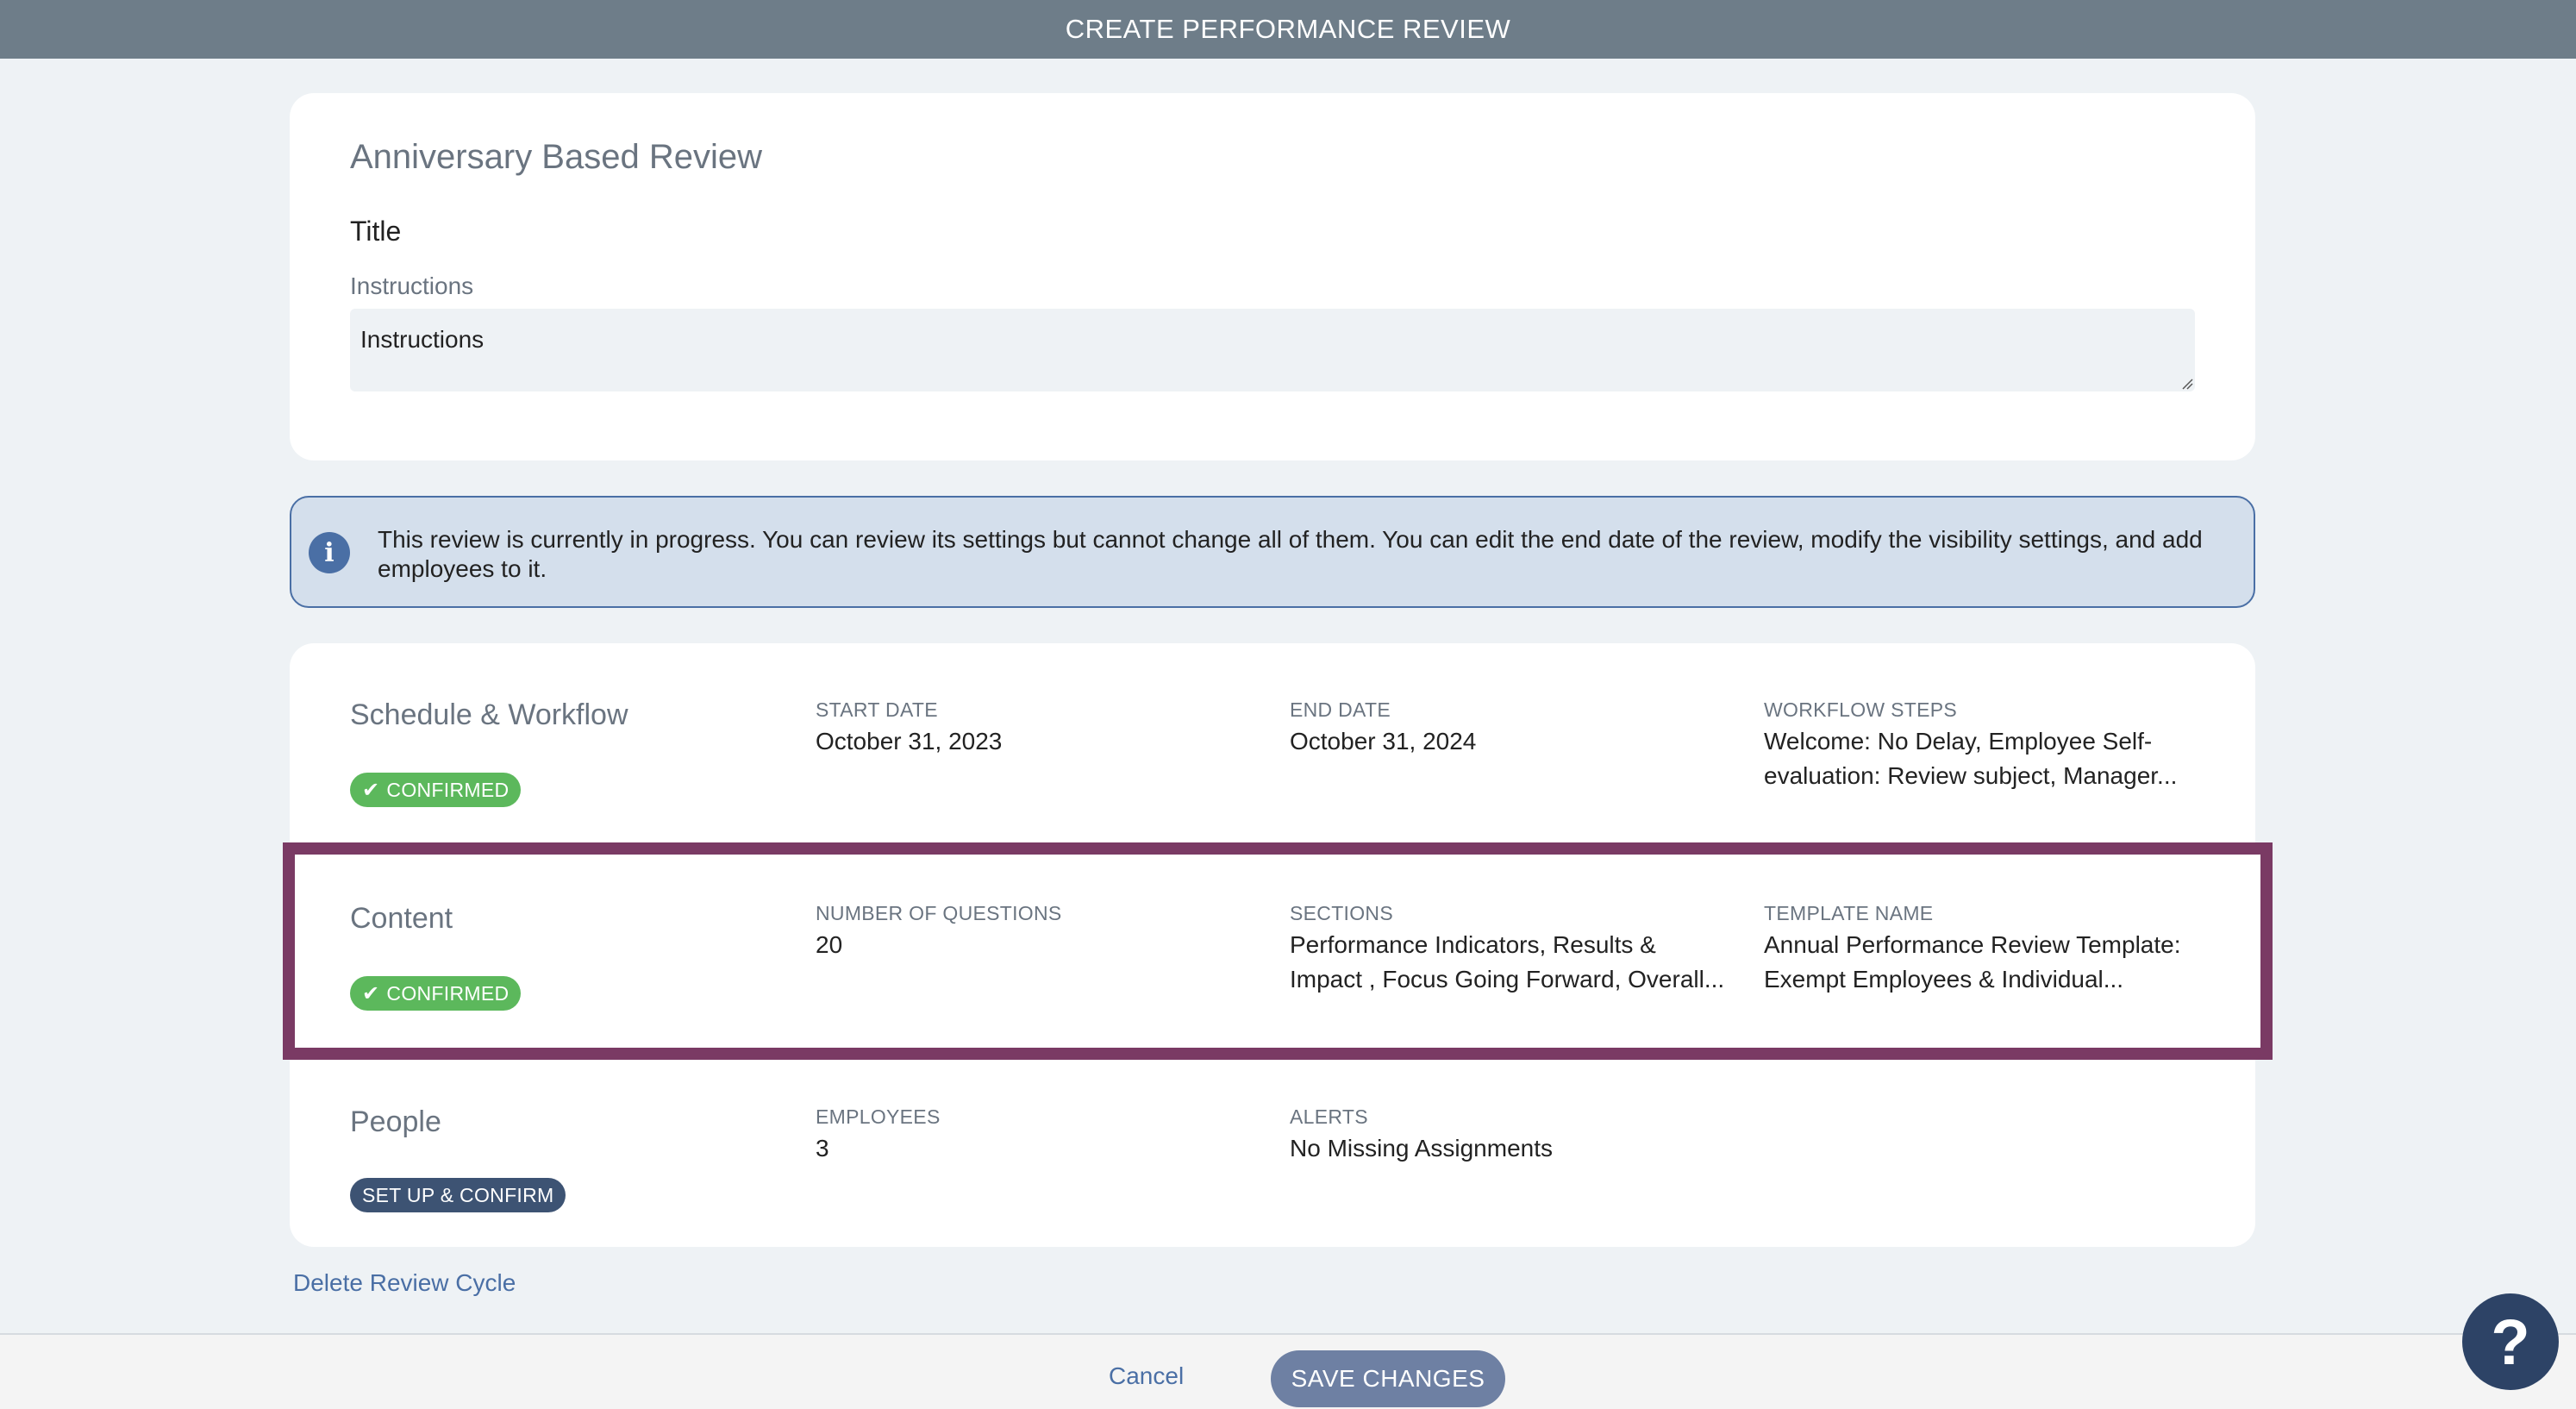 This screenshot has width=2576, height=1409. Describe the element at coordinates (877, 709) in the screenshot. I see `start-date-label: START DATE` at that location.